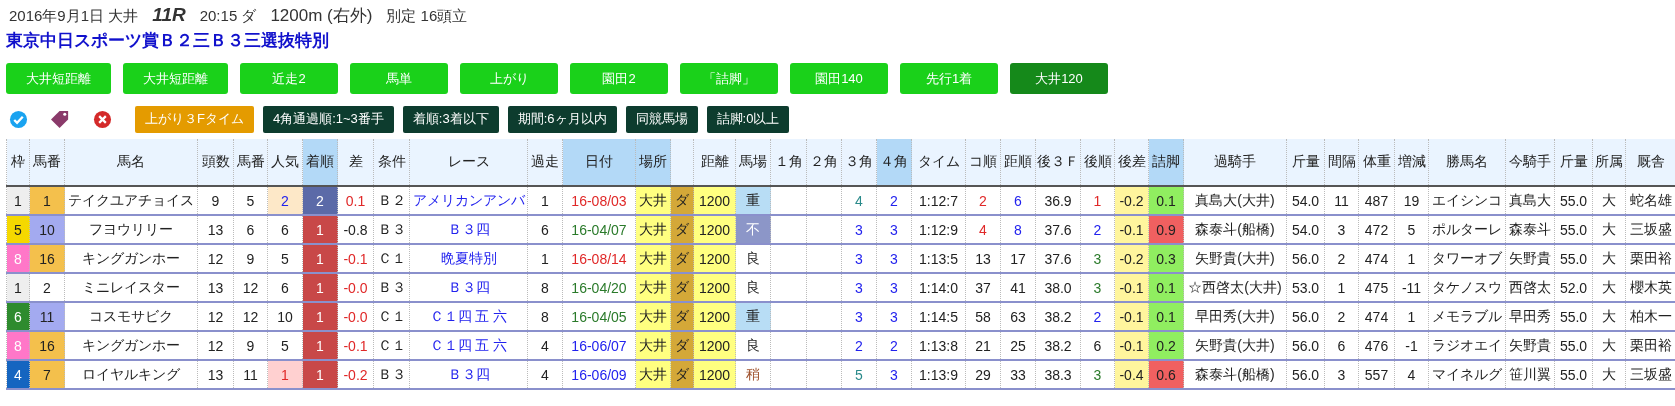 The width and height of the screenshot is (1675, 406). Describe the element at coordinates (18, 119) in the screenshot. I see `check-icon` at that location.